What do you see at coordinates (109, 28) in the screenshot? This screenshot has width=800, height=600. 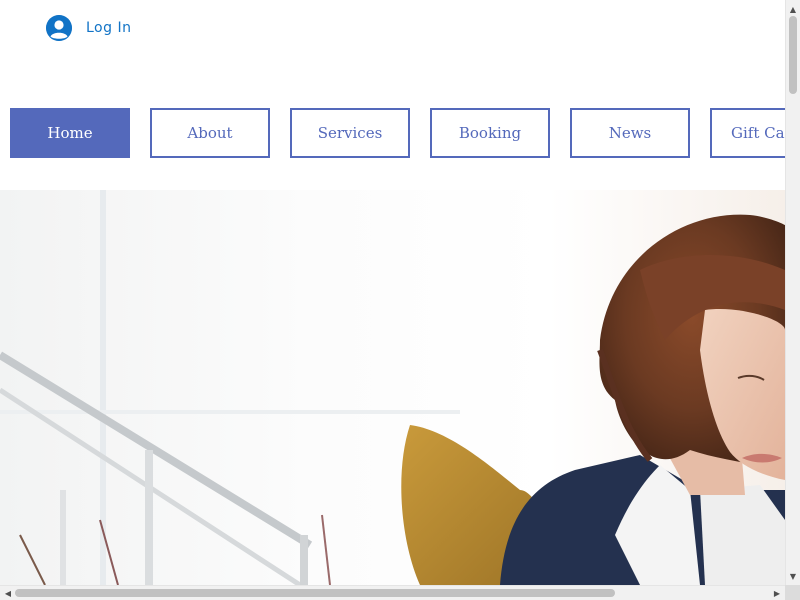 I see `login-label: Log In` at bounding box center [109, 28].